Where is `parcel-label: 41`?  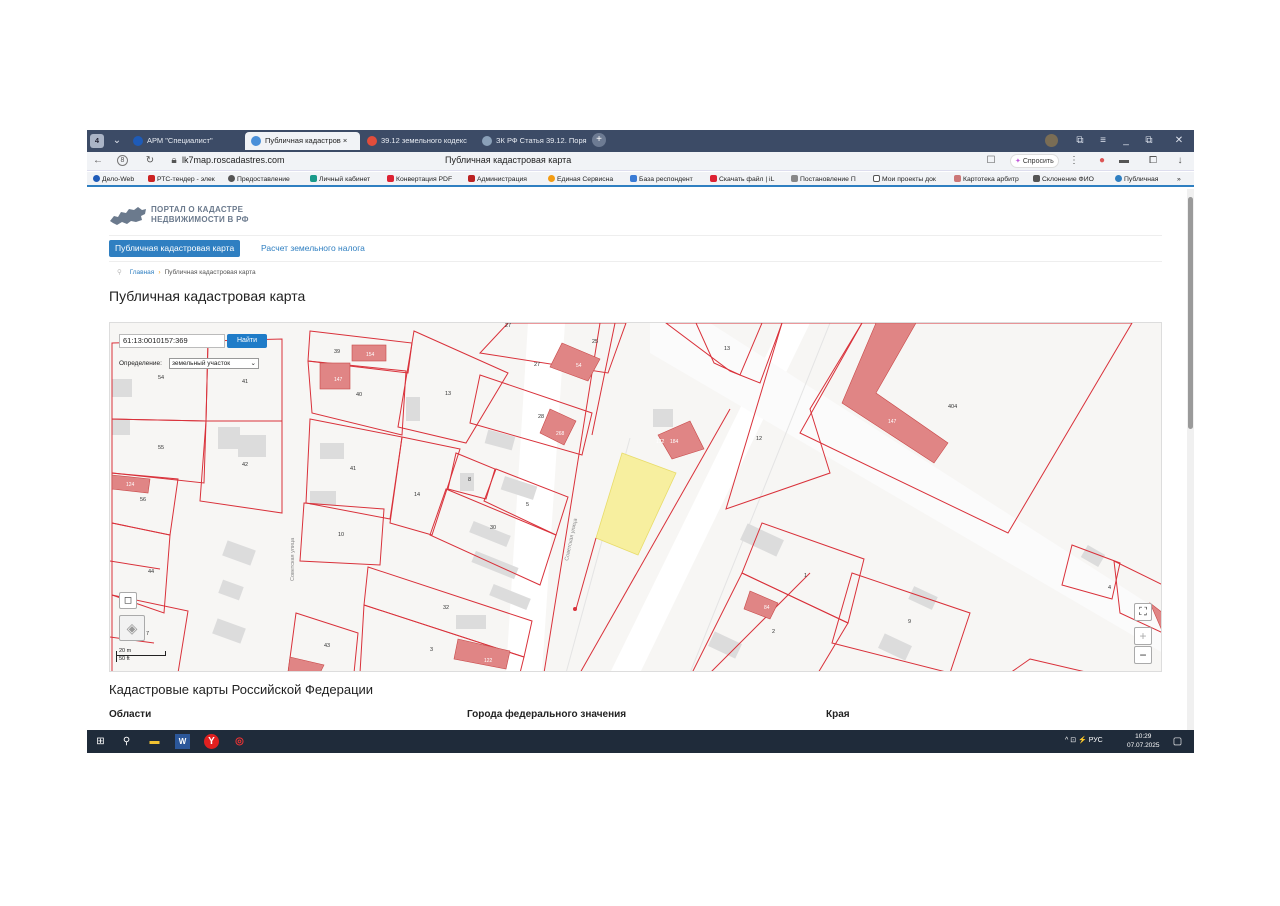 parcel-label: 41 is located at coordinates (353, 469).